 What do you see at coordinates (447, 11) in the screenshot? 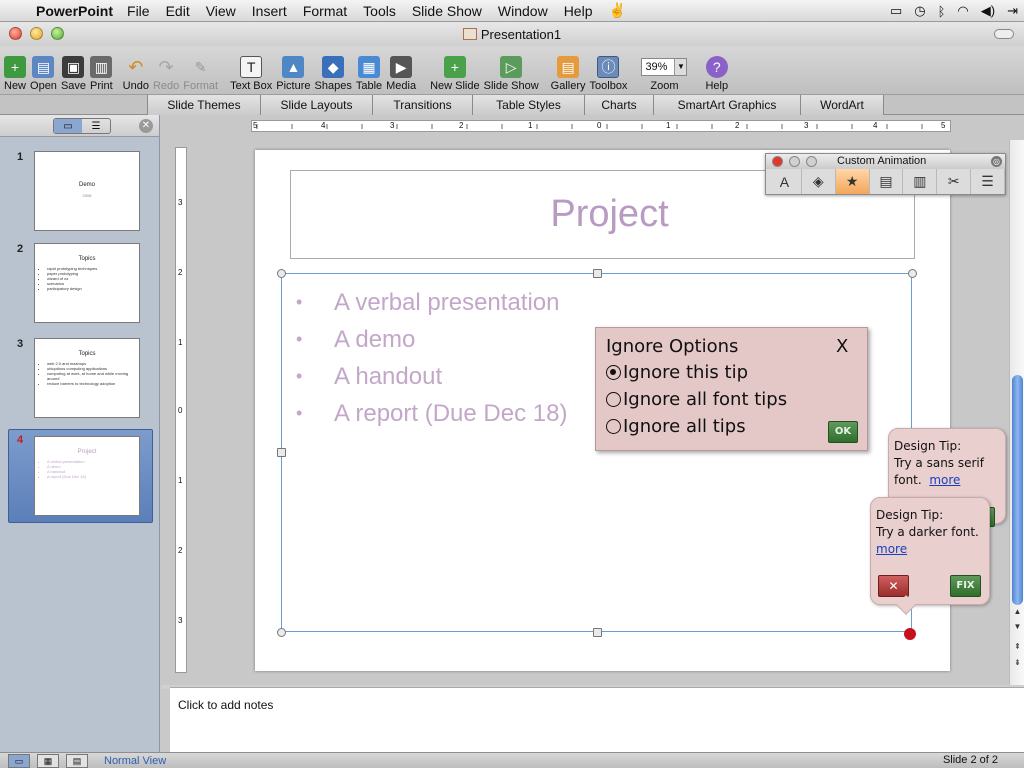
I see `menu-slide-show: Slide Show` at bounding box center [447, 11].